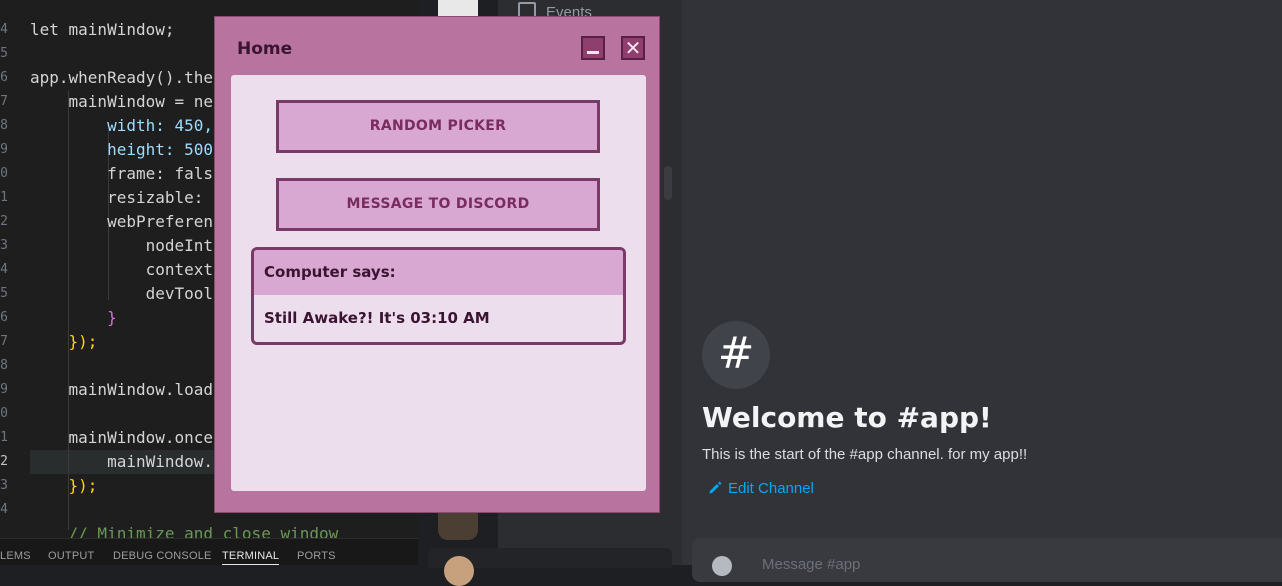 This screenshot has width=1282, height=586. I want to click on code-line: }, so click(73, 318).